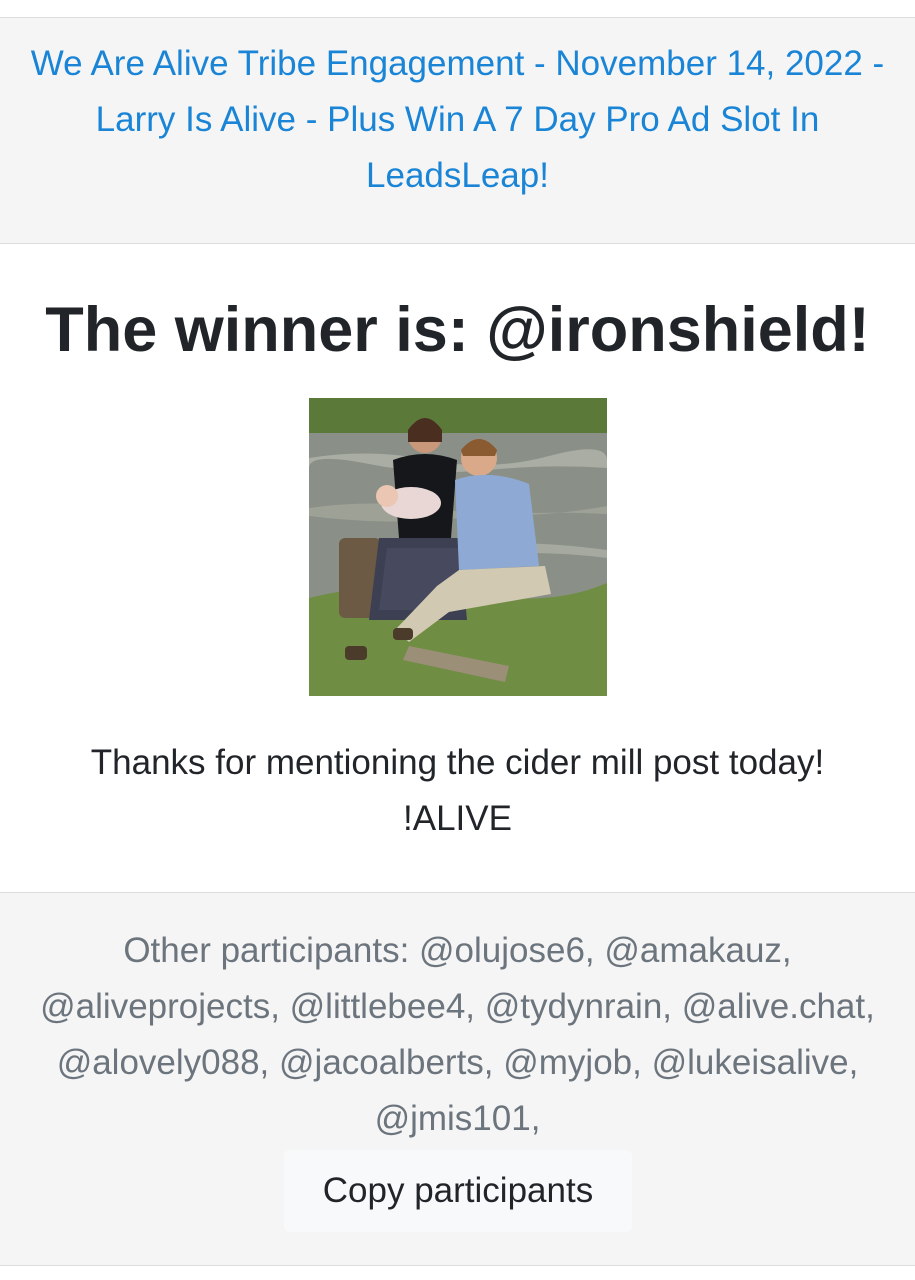 The image size is (915, 1280). What do you see at coordinates (458, 418) in the screenshot?
I see `photo-foliage` at bounding box center [458, 418].